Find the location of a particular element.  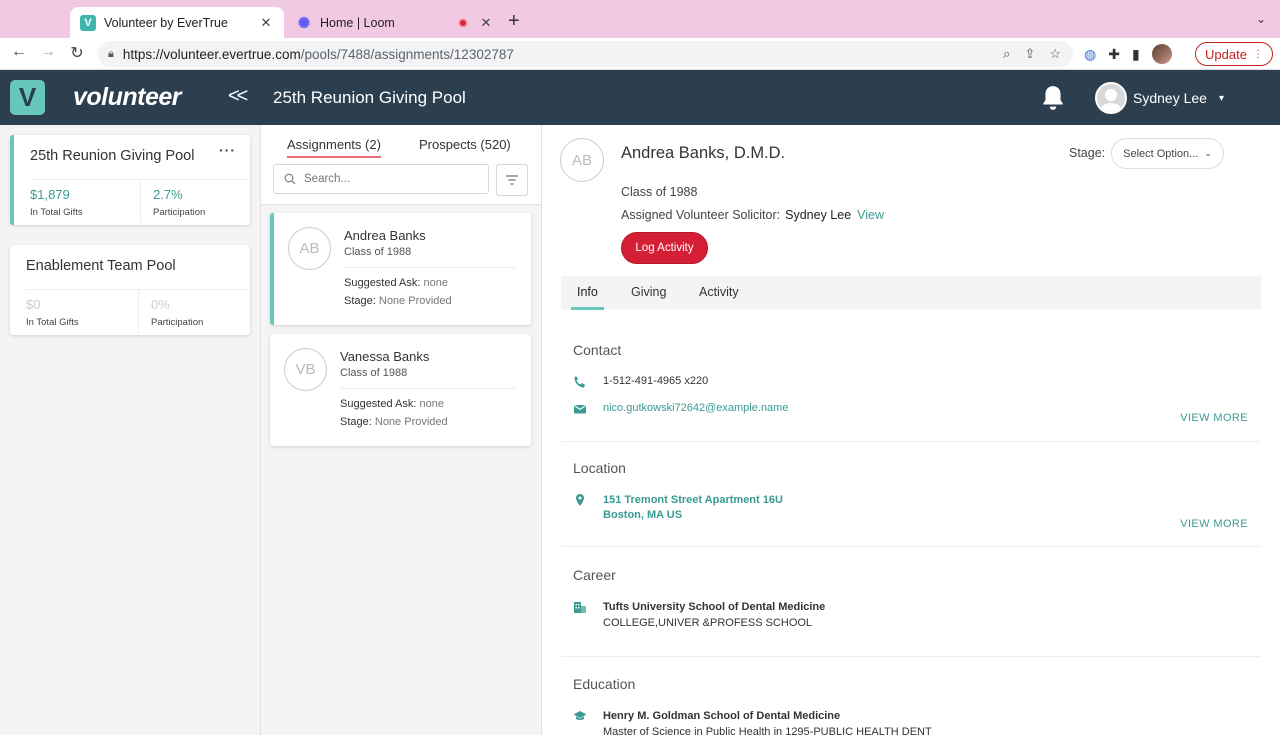

extensions-puzzle-icon: ✚ is located at coordinates (1114, 54).